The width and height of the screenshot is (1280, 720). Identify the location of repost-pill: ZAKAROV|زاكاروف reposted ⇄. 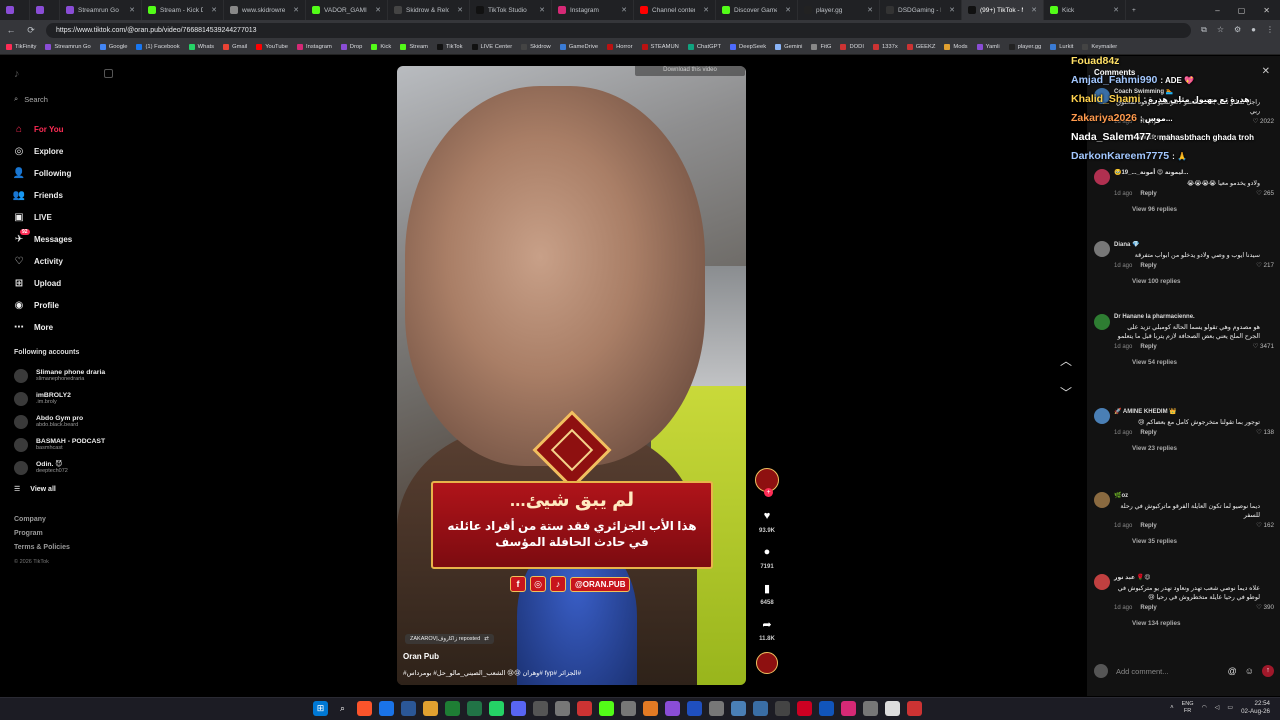
(449, 639).